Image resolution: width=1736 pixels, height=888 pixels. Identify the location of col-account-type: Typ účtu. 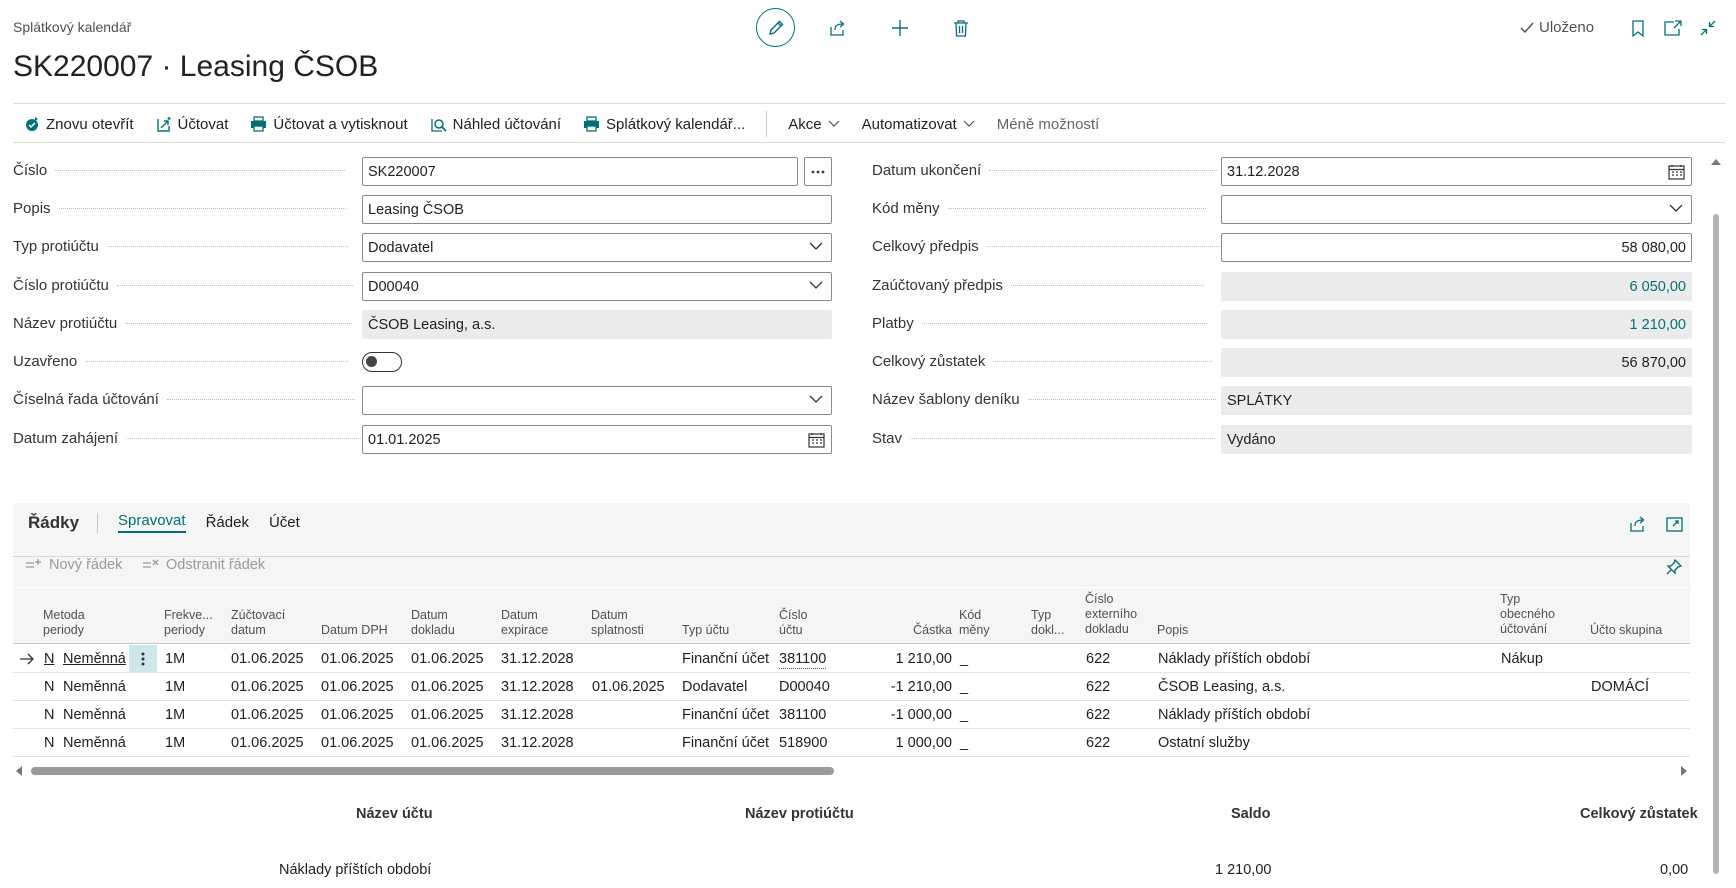
(705, 630).